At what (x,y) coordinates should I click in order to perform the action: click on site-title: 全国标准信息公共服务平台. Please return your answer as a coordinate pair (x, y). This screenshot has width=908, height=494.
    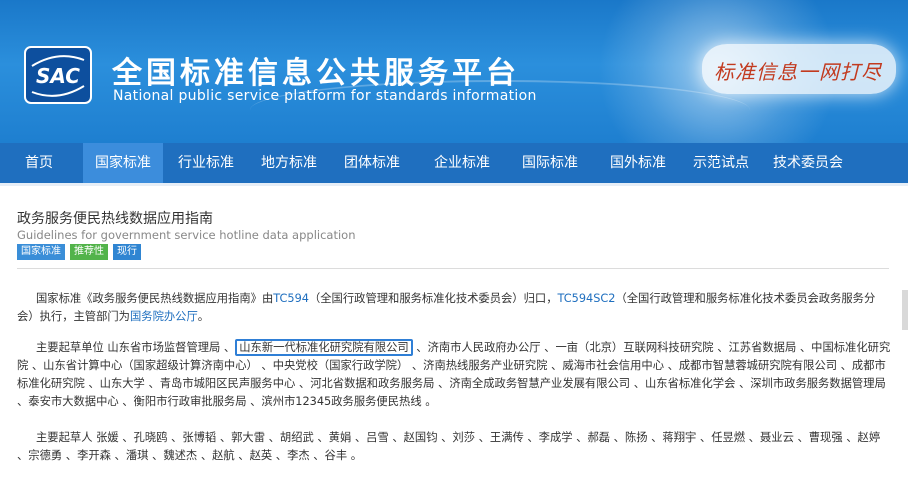
    Looking at the image, I should click on (316, 73).